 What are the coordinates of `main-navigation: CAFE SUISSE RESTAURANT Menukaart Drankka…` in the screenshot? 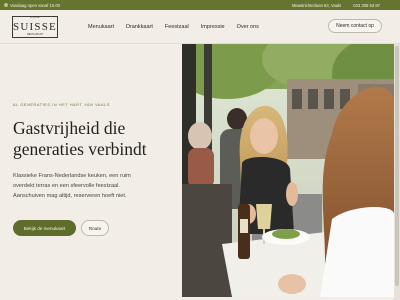 It's located at (200, 27).